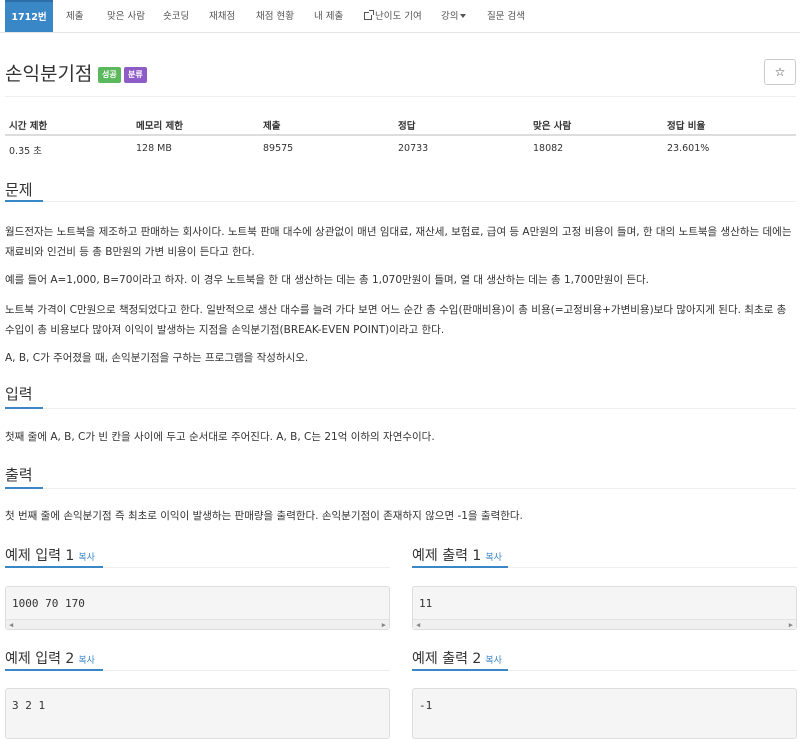 The height and width of the screenshot is (739, 800). I want to click on sample-input-2-box: 3 2 1, so click(197, 713).